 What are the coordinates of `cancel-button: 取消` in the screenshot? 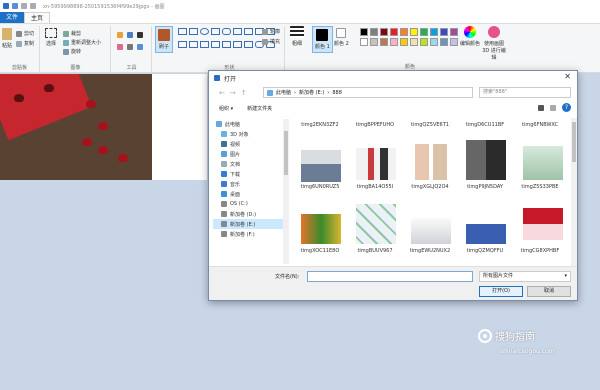 It's located at (549, 291).